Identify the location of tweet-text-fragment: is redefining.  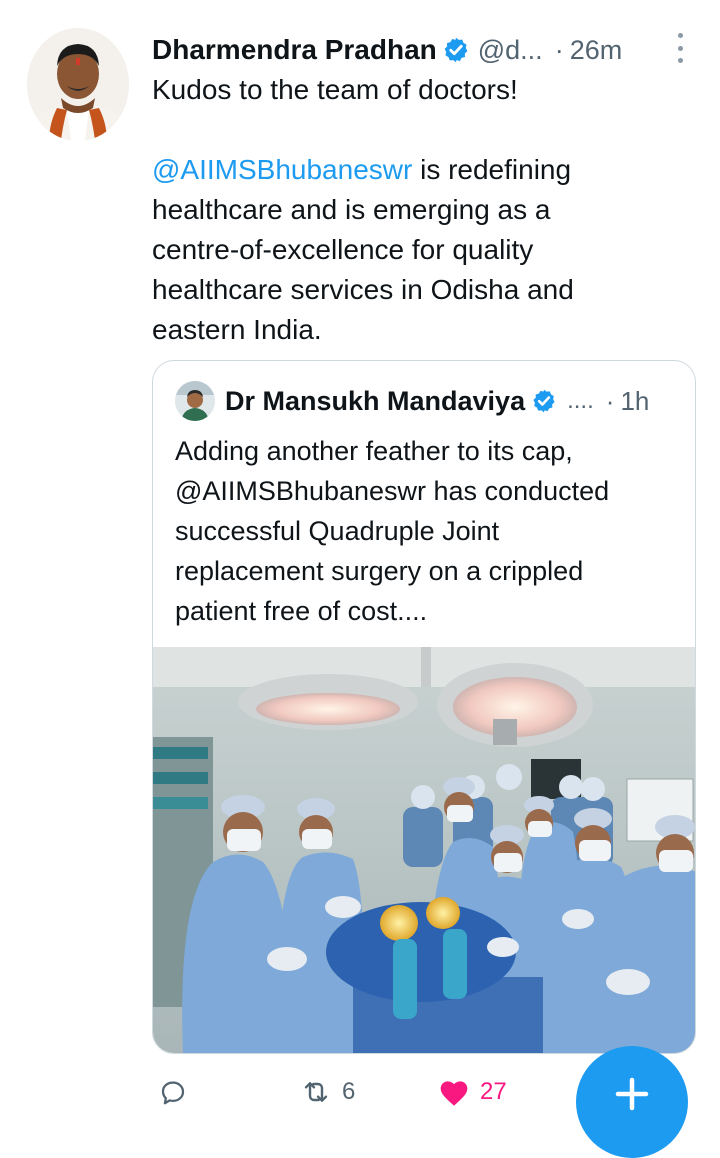
(492, 169).